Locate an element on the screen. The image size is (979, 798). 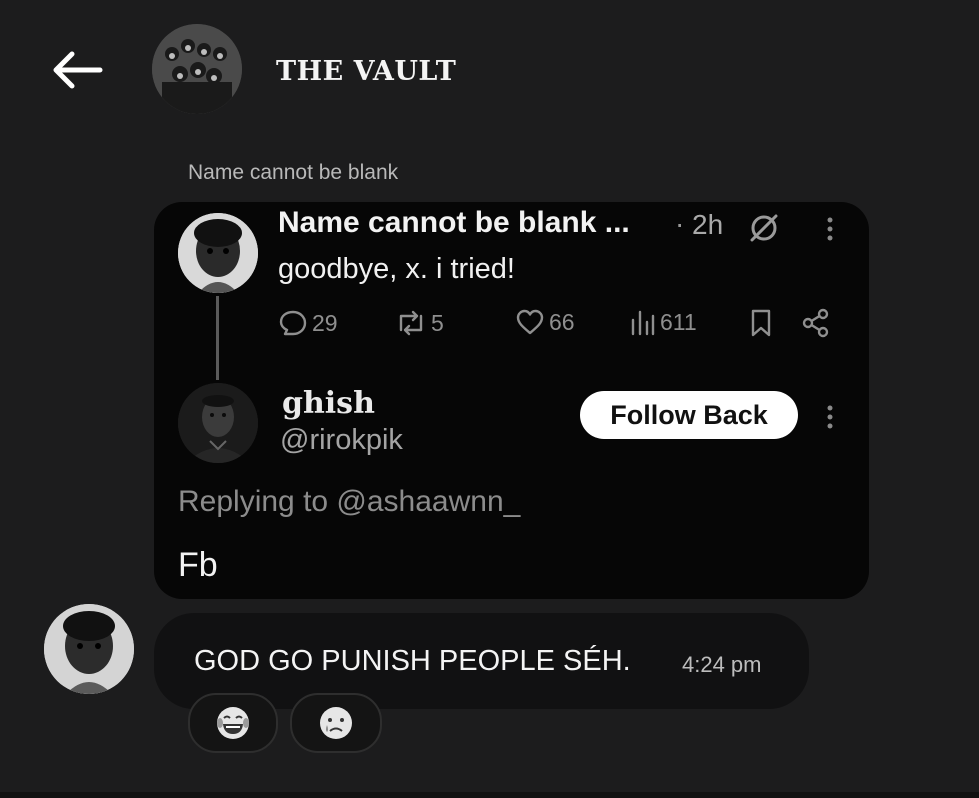
share-icon is located at coordinates (815, 323).